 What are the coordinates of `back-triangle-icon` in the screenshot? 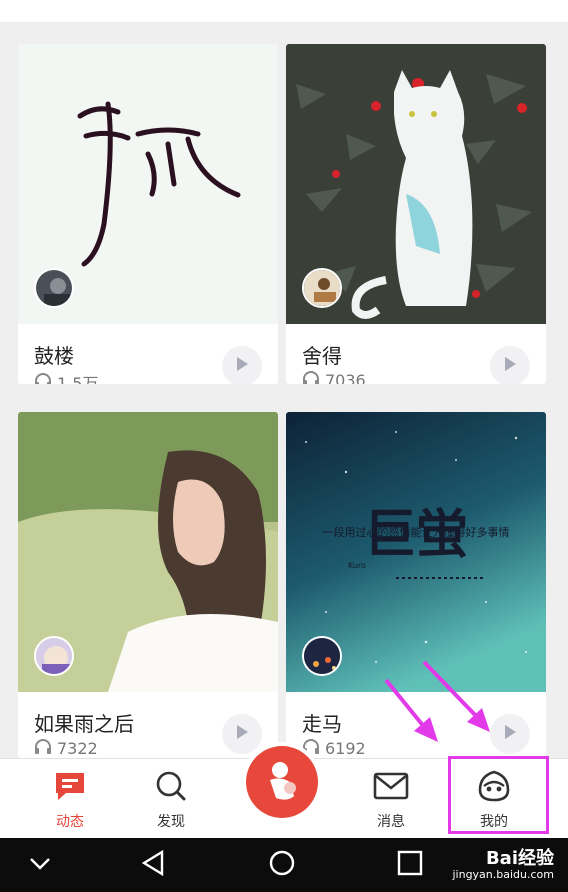 It's located at (153, 864).